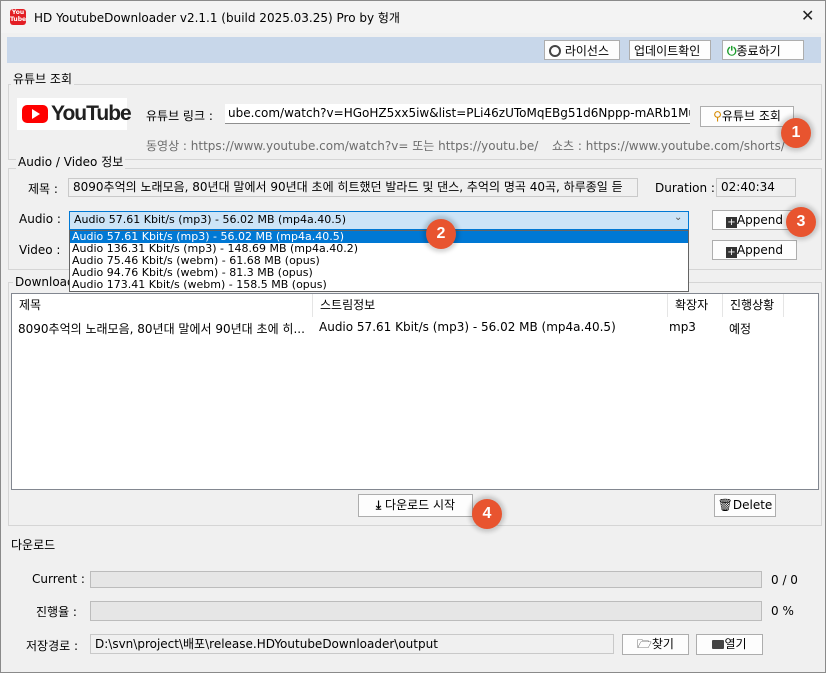  I want to click on exit-label: 종료하기, so click(758, 51).